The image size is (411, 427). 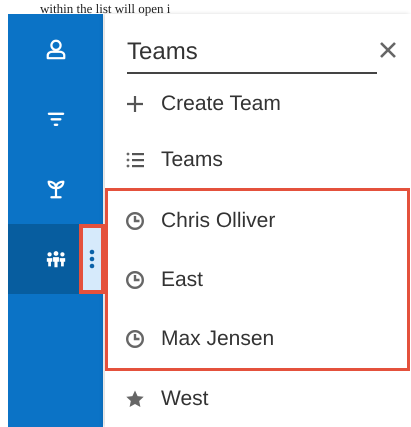 What do you see at coordinates (135, 399) in the screenshot?
I see `star-icon` at bounding box center [135, 399].